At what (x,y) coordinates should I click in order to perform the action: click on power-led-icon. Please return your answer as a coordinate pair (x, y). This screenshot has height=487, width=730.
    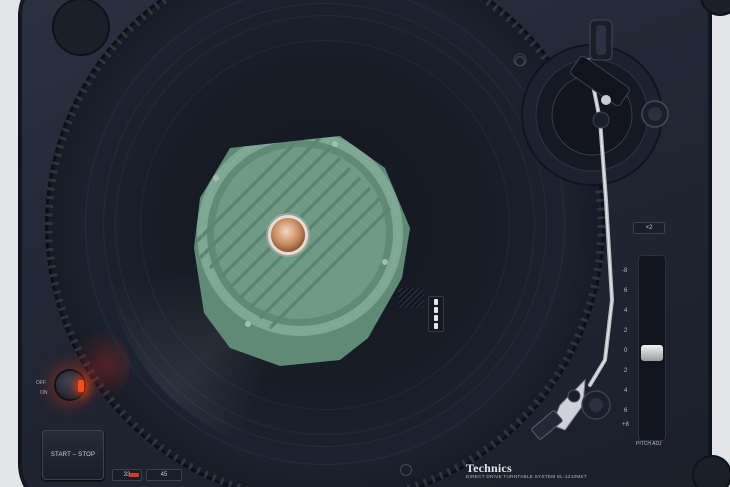
    Looking at the image, I should click on (81, 386).